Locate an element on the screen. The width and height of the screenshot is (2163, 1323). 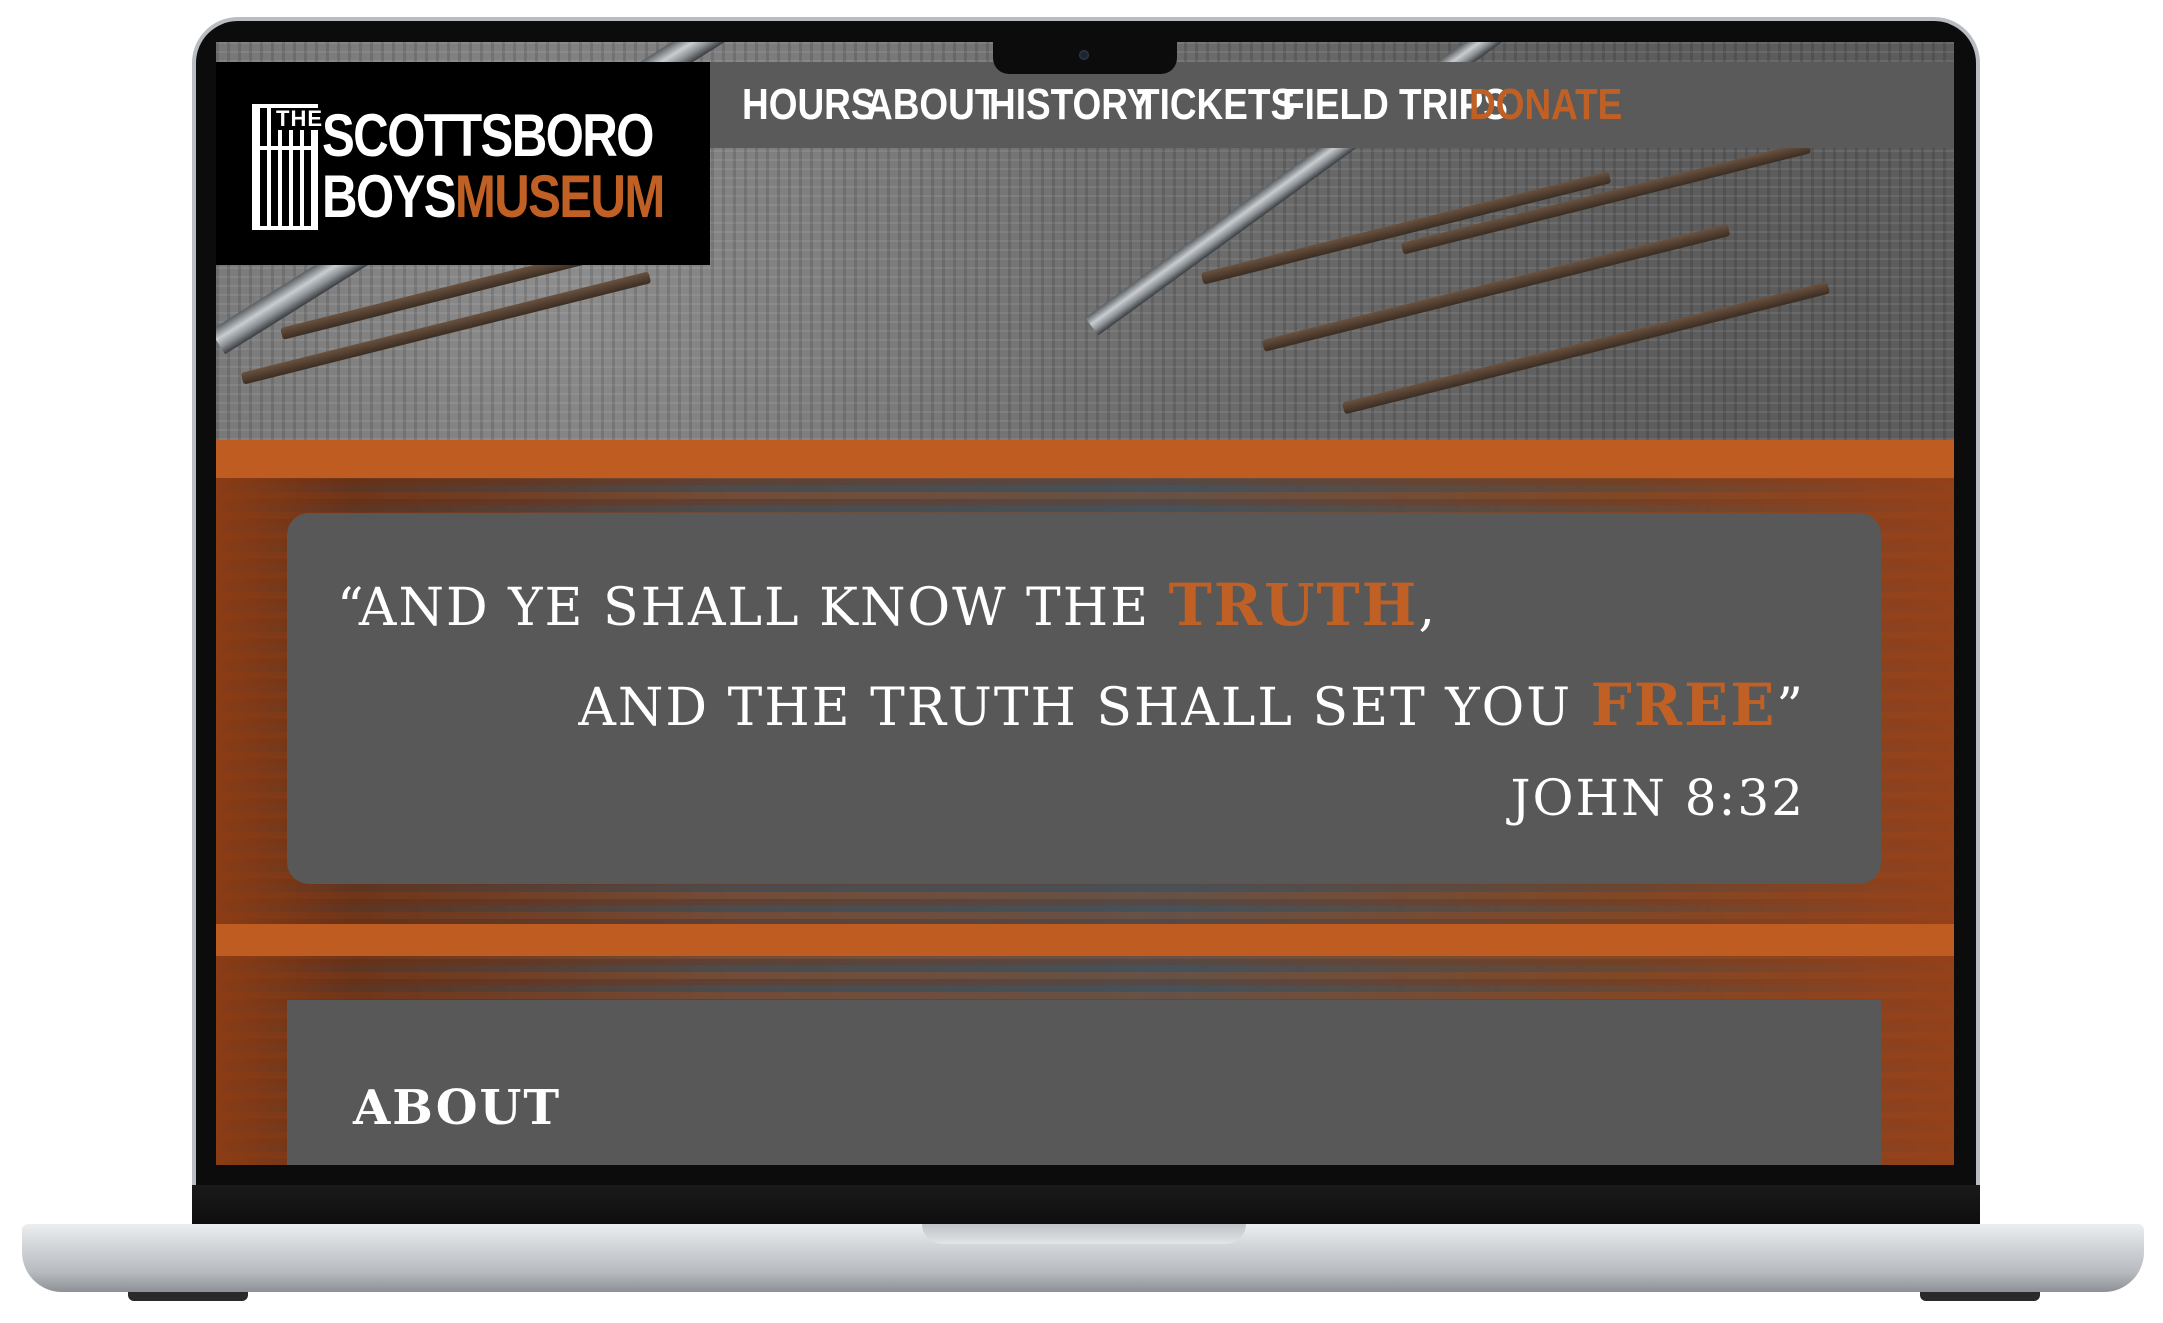
logo-scottsboro: SCOTTSBORO is located at coordinates (488, 135).